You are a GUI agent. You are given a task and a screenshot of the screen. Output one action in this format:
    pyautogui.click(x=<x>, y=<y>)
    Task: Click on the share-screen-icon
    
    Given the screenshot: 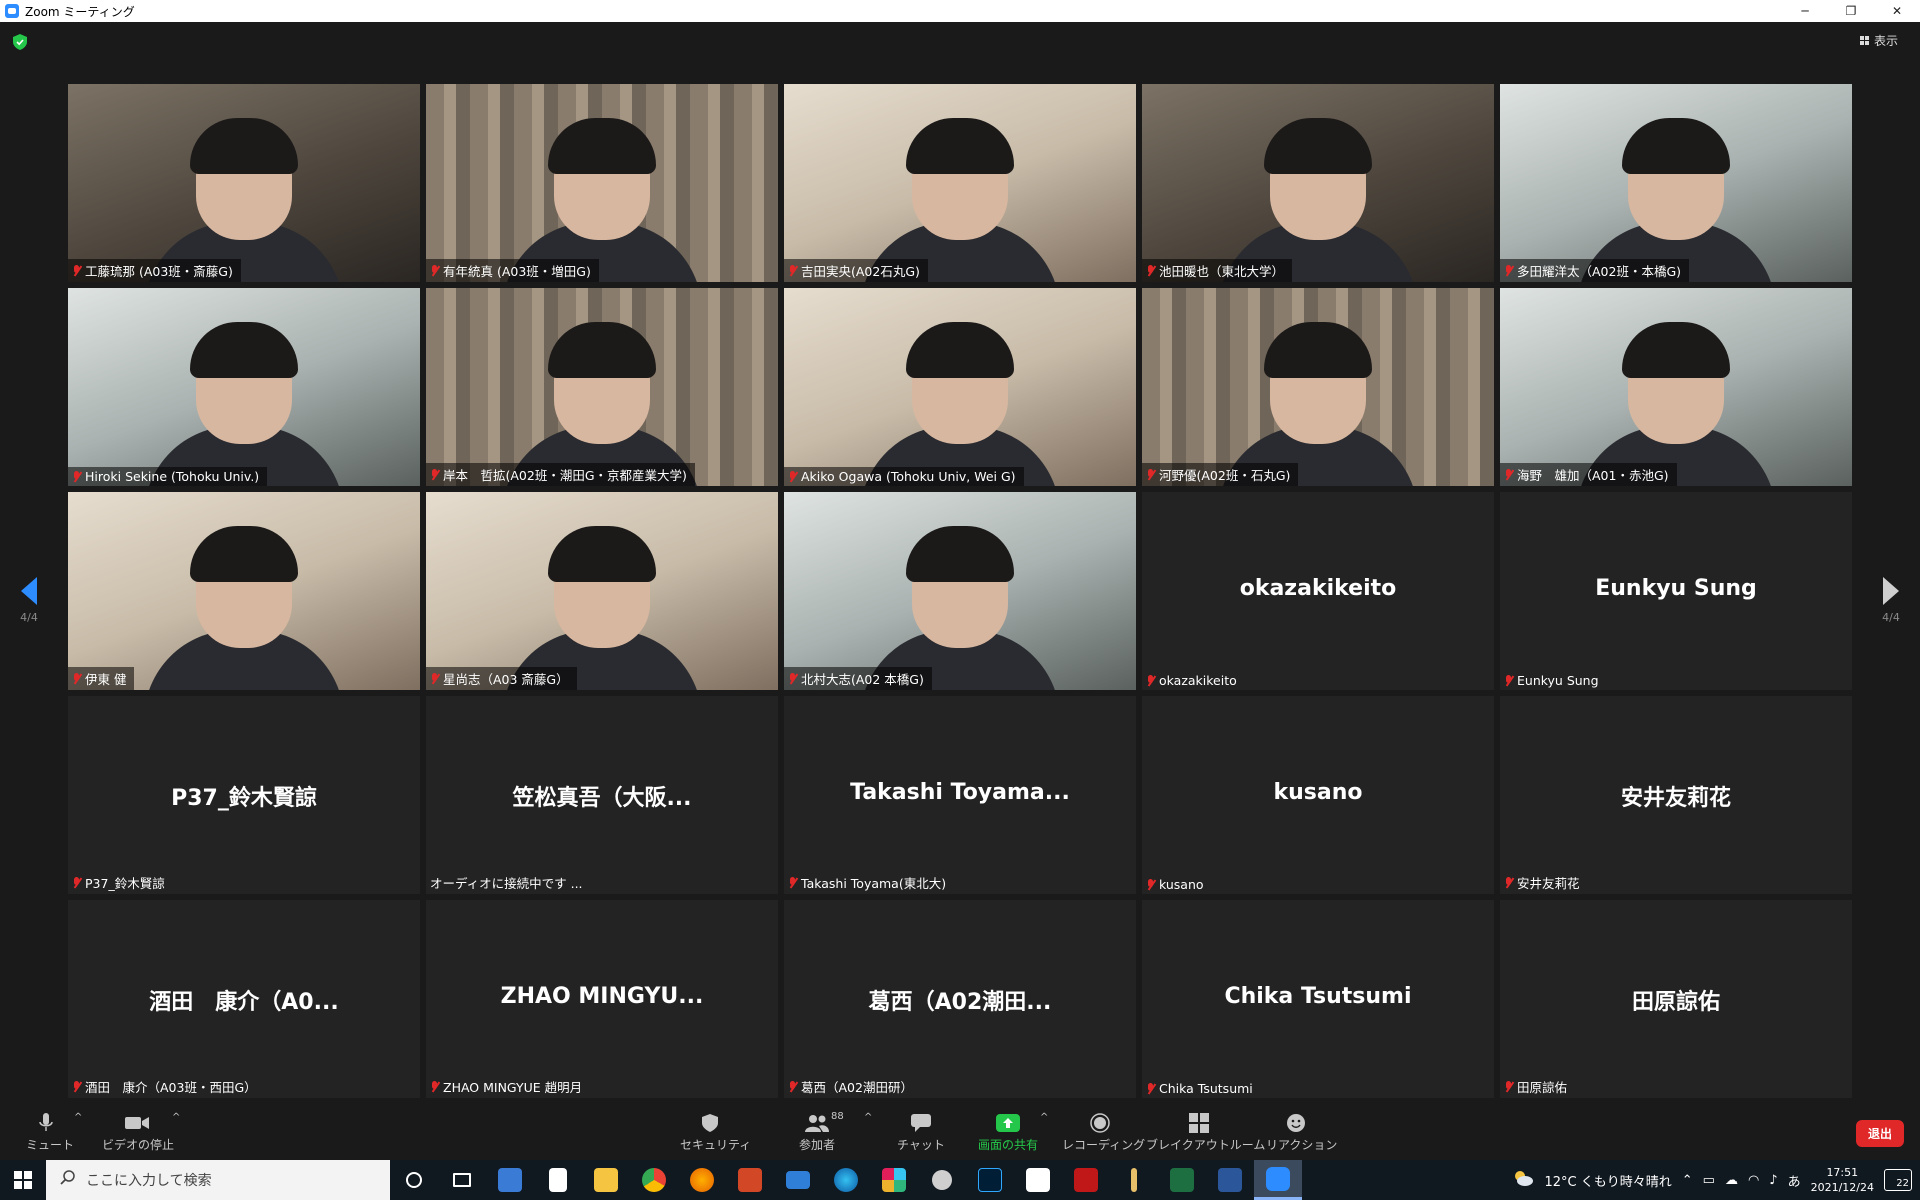 What is the action you would take?
    pyautogui.click(x=1008, y=1123)
    